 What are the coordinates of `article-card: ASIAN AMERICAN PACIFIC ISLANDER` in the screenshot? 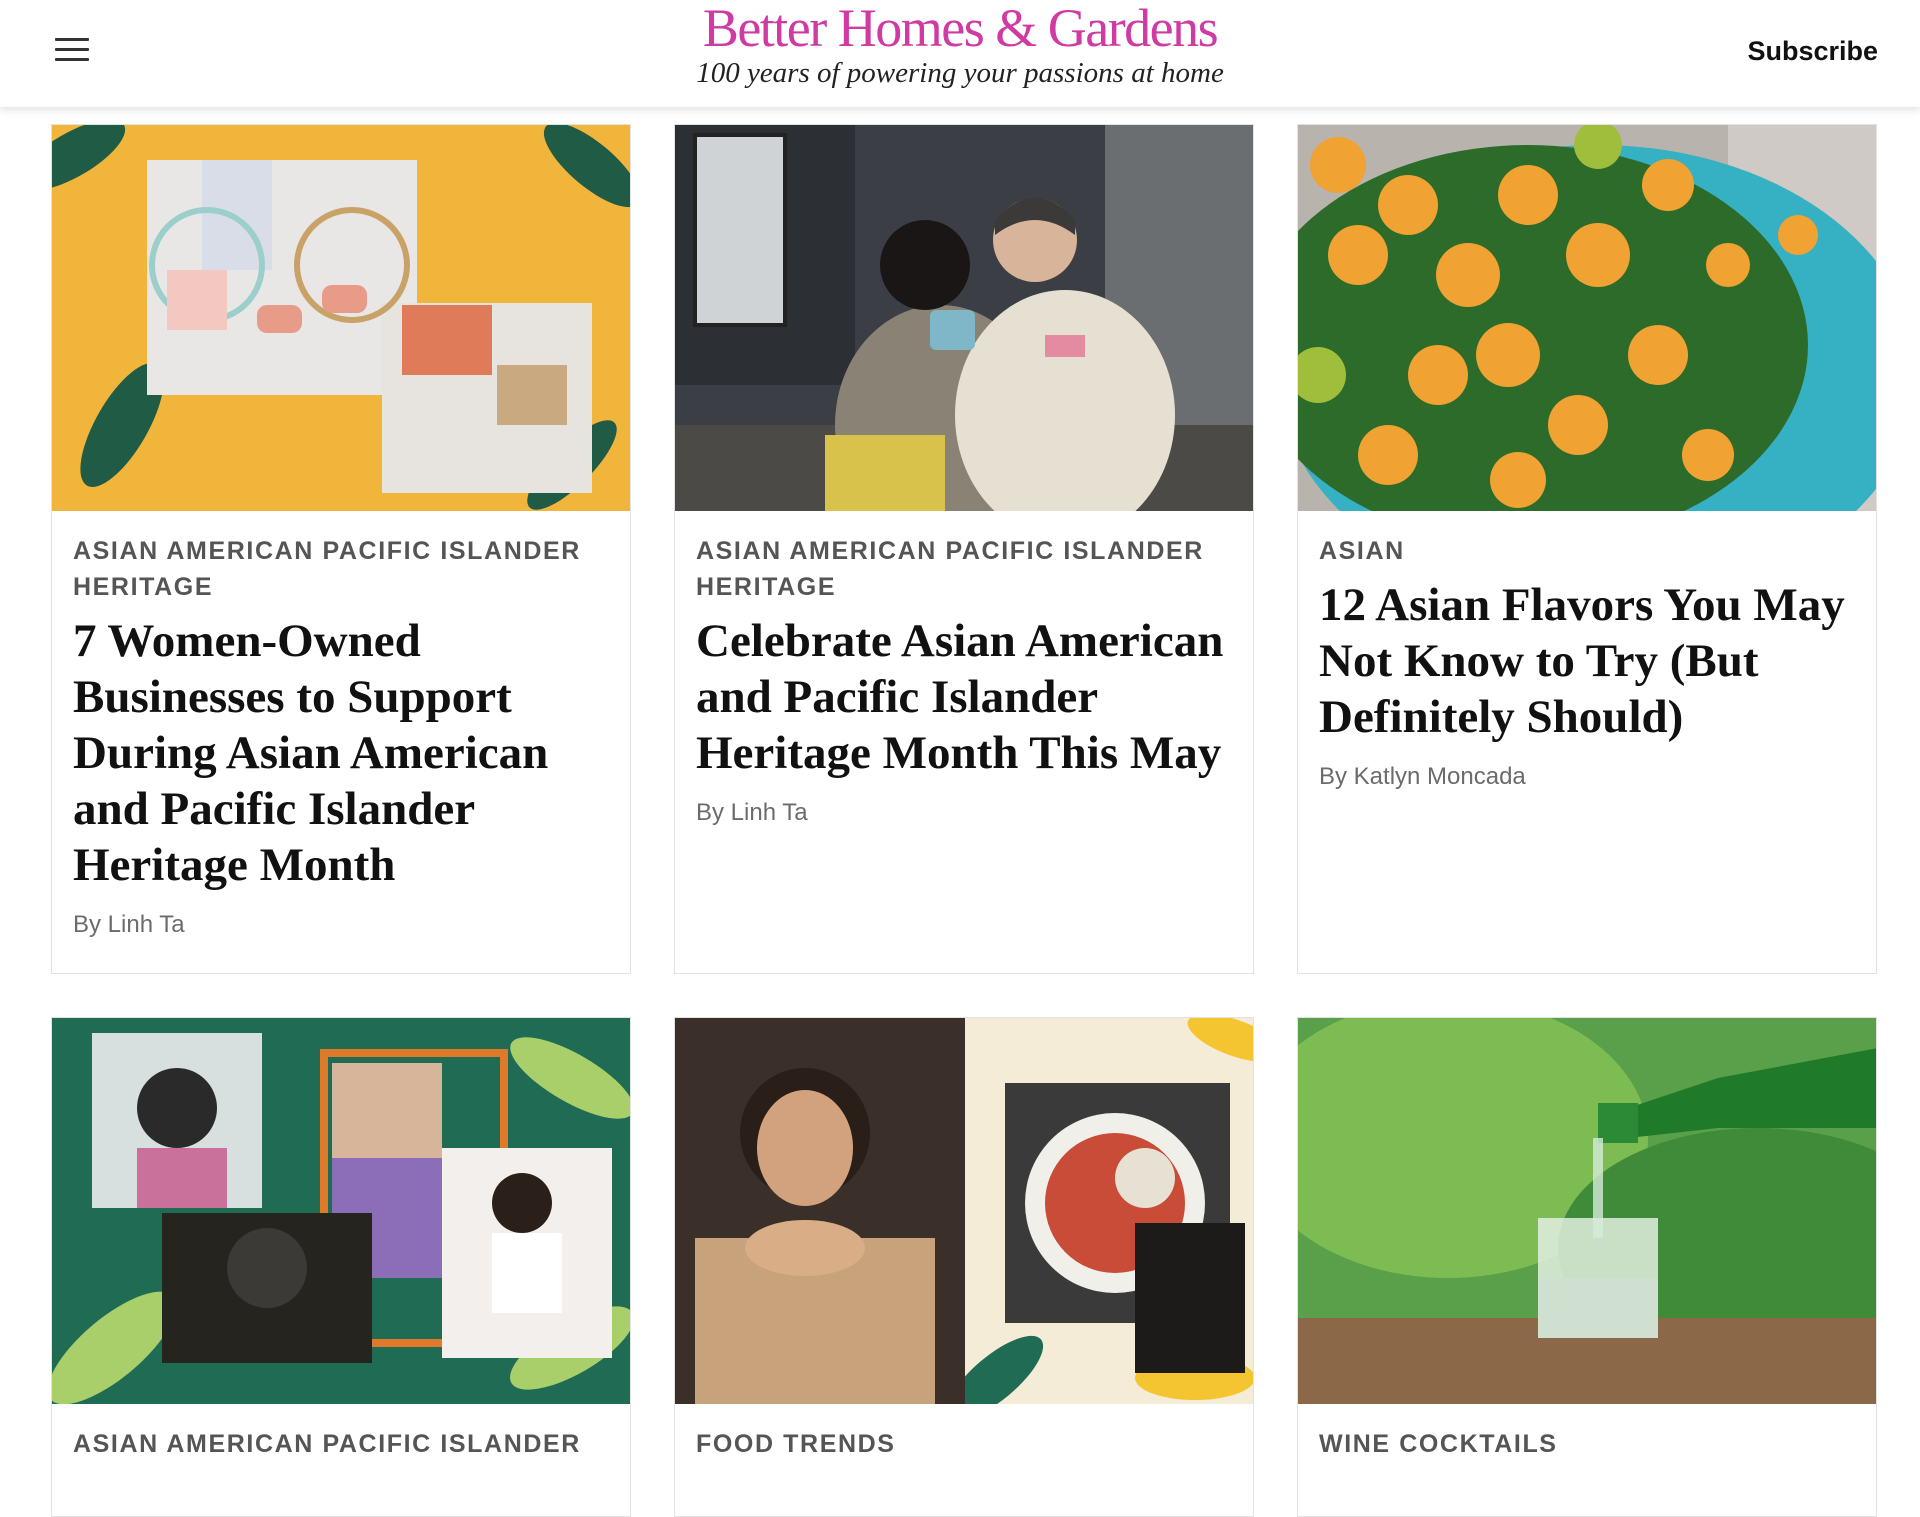 It's located at (341, 1267).